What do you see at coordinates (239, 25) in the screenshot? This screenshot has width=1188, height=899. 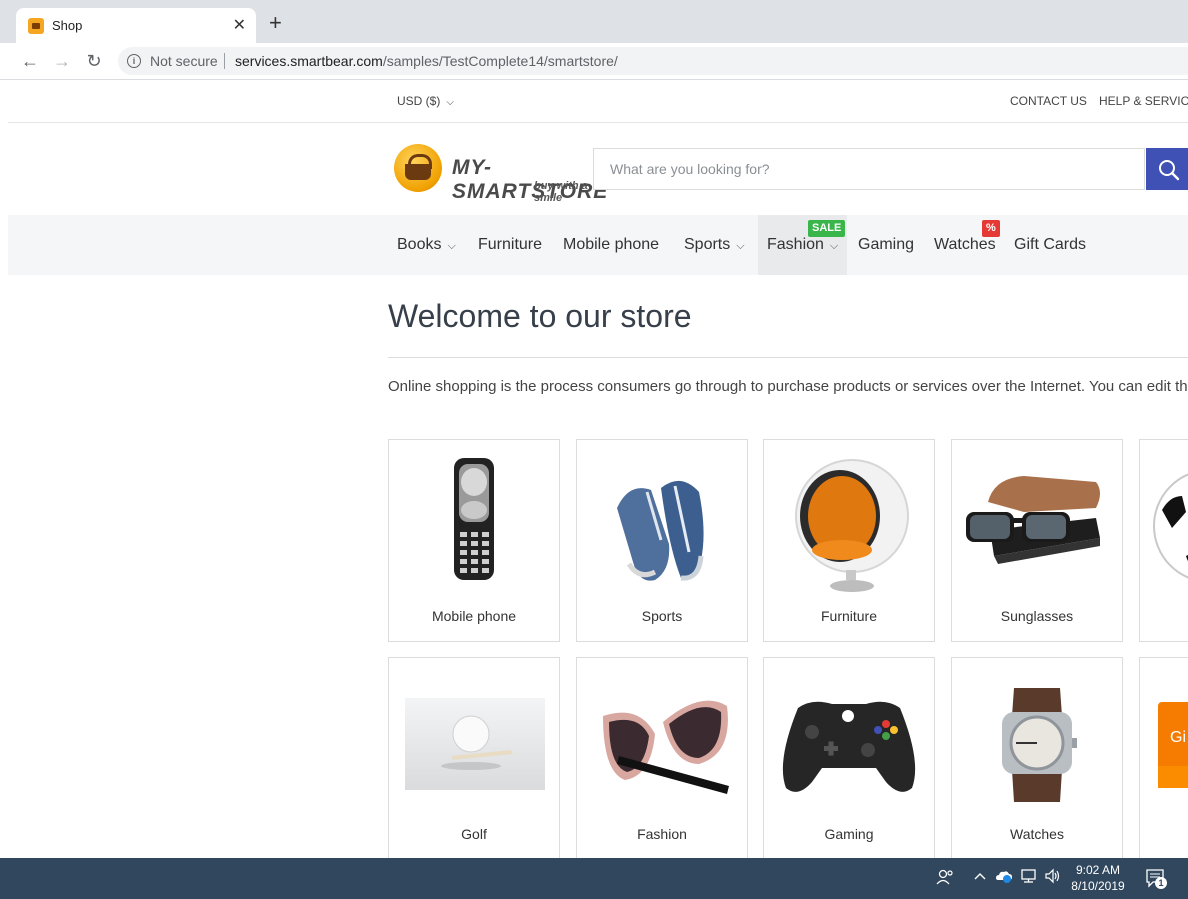 I see `close-tab-icon: ✕` at bounding box center [239, 25].